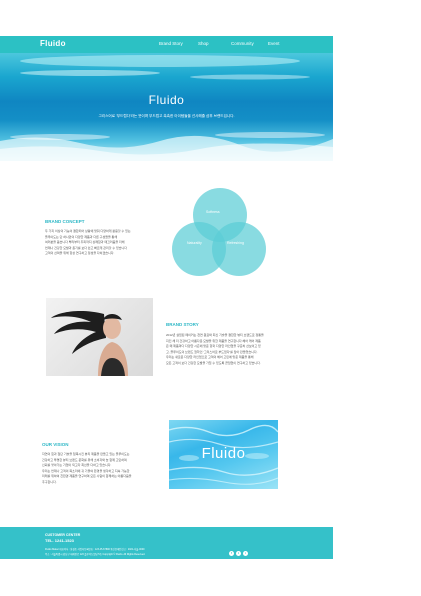 This screenshot has height=596, width=421. I want to click on venn-label-softness: Softness, so click(213, 212).